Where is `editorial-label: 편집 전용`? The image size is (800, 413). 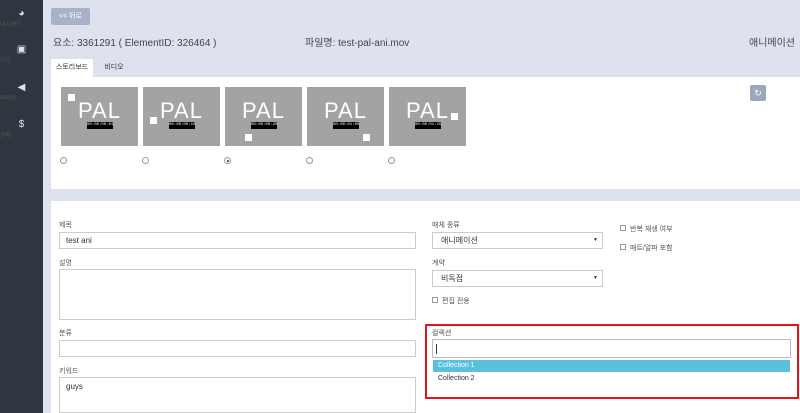 editorial-label: 편집 전용 is located at coordinates (456, 301).